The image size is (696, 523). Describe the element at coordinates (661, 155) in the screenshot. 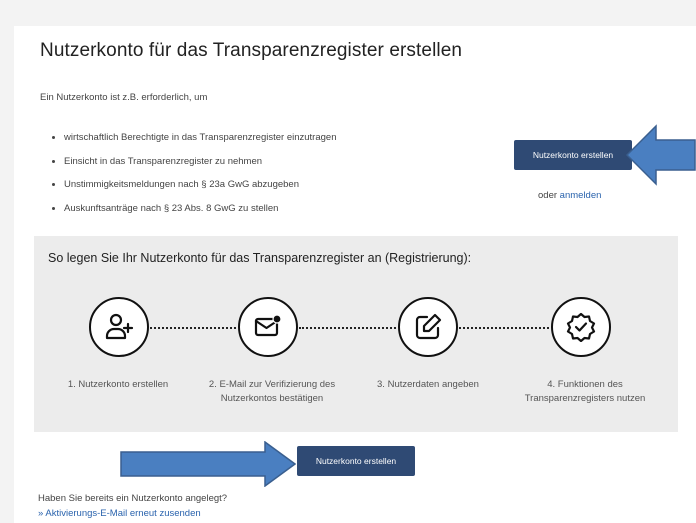

I see `annotation-arrow-left-icon` at that location.